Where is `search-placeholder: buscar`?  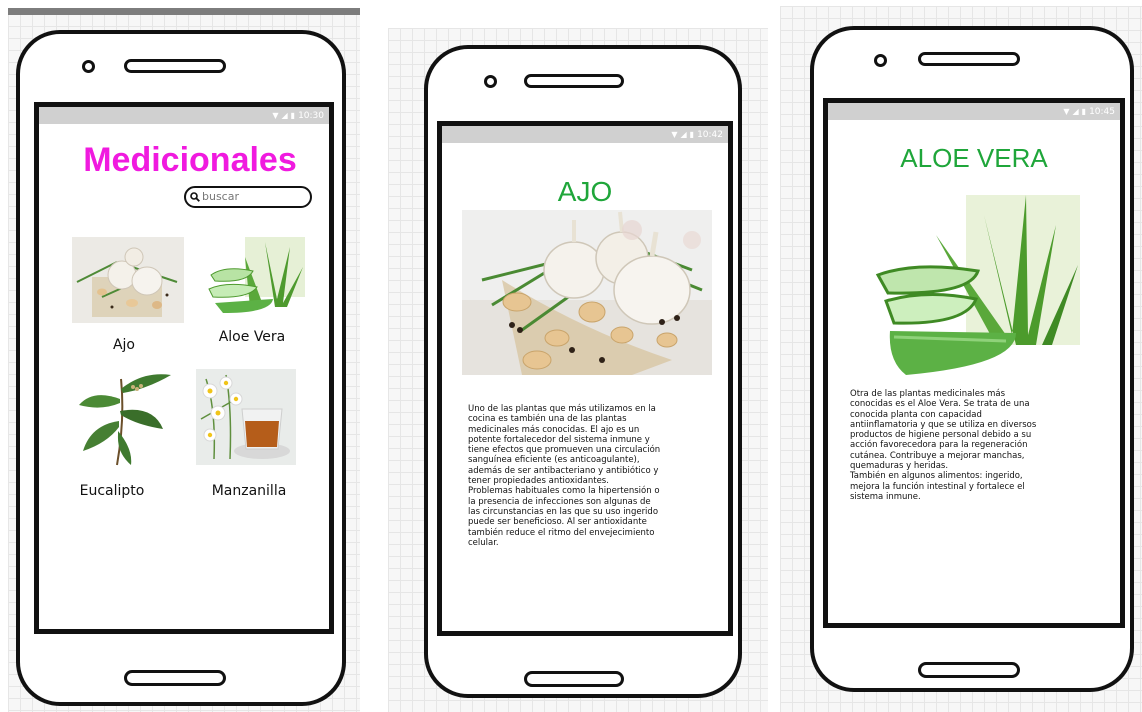 search-placeholder: buscar is located at coordinates (220, 196).